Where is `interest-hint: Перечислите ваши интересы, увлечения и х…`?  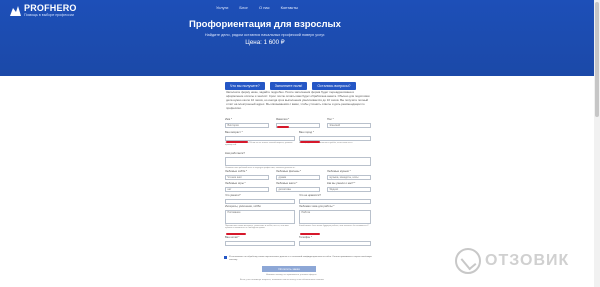 interest-hint: Перечислите ваши интересы, увлечения и х… is located at coordinates (257, 227).